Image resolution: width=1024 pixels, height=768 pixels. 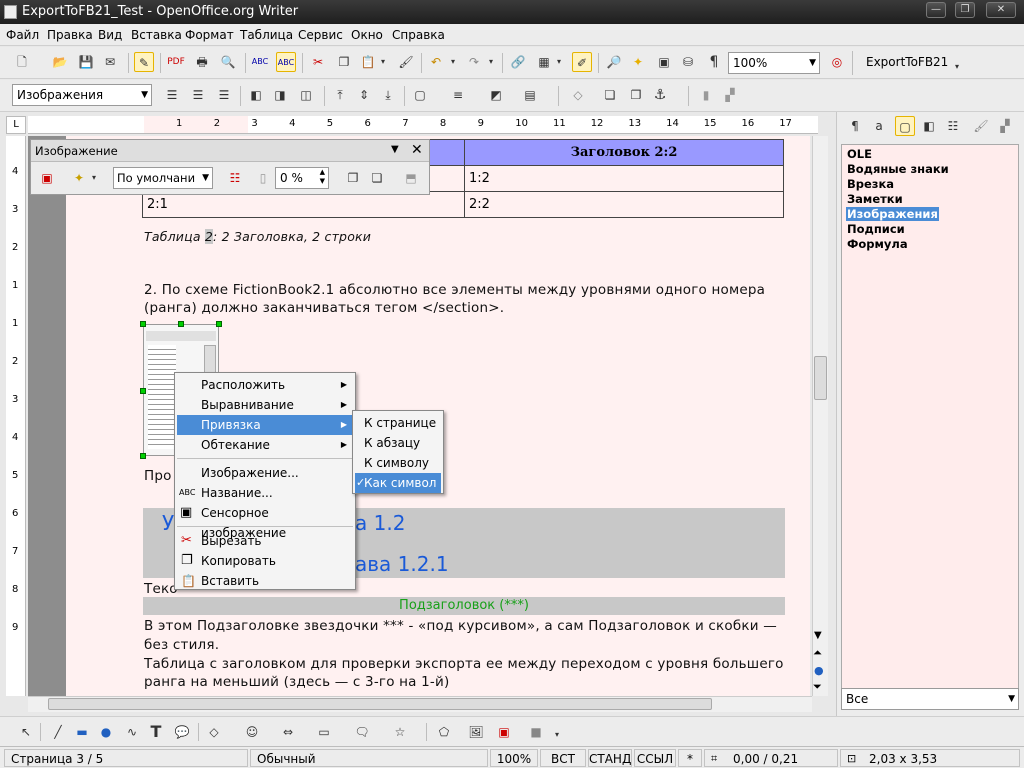 I want to click on wrap-page-icon: ◨, so click(x=280, y=95).